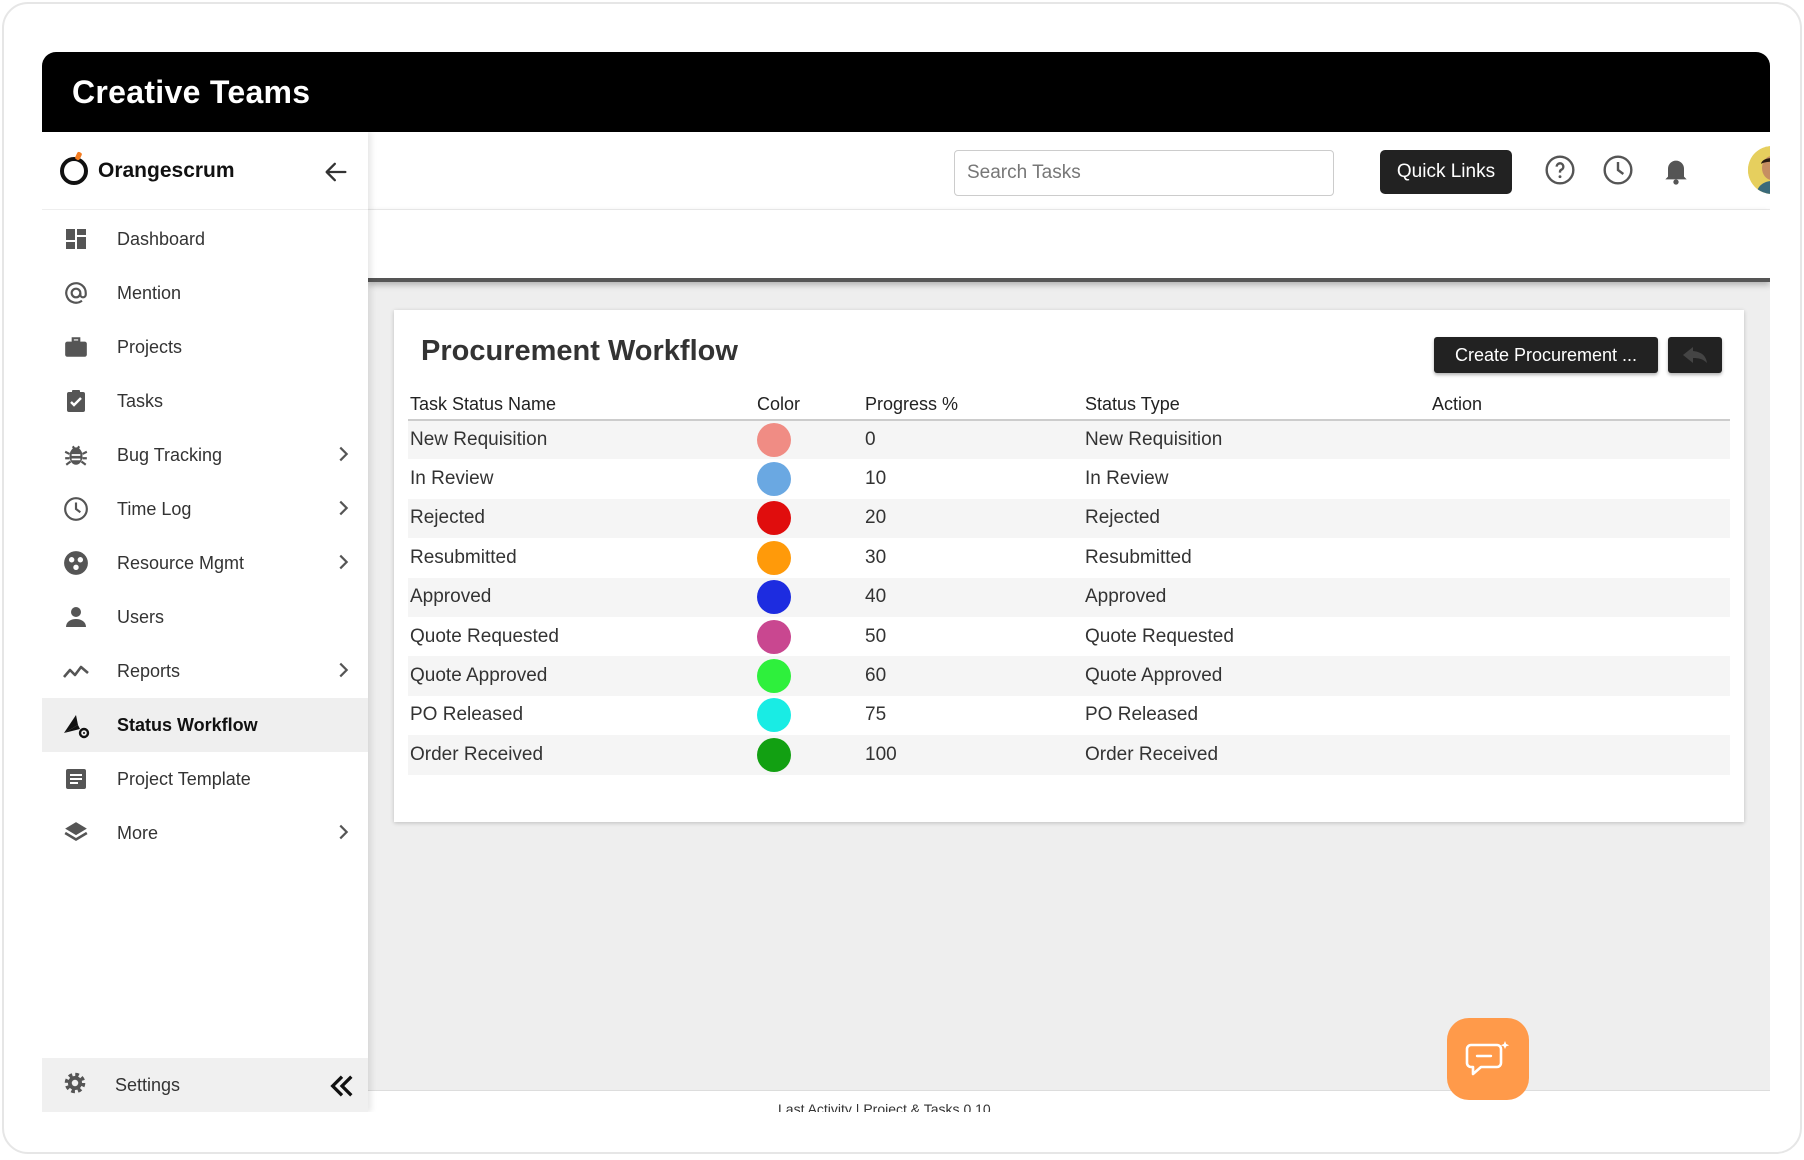 The width and height of the screenshot is (1804, 1160). I want to click on table-row: Rejected 20 Rejected, so click(1069, 518).